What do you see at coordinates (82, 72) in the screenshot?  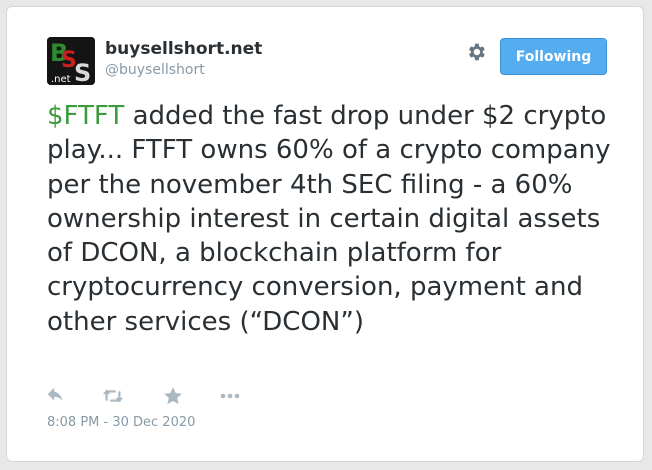 I see `avatar-letter-s2: S` at bounding box center [82, 72].